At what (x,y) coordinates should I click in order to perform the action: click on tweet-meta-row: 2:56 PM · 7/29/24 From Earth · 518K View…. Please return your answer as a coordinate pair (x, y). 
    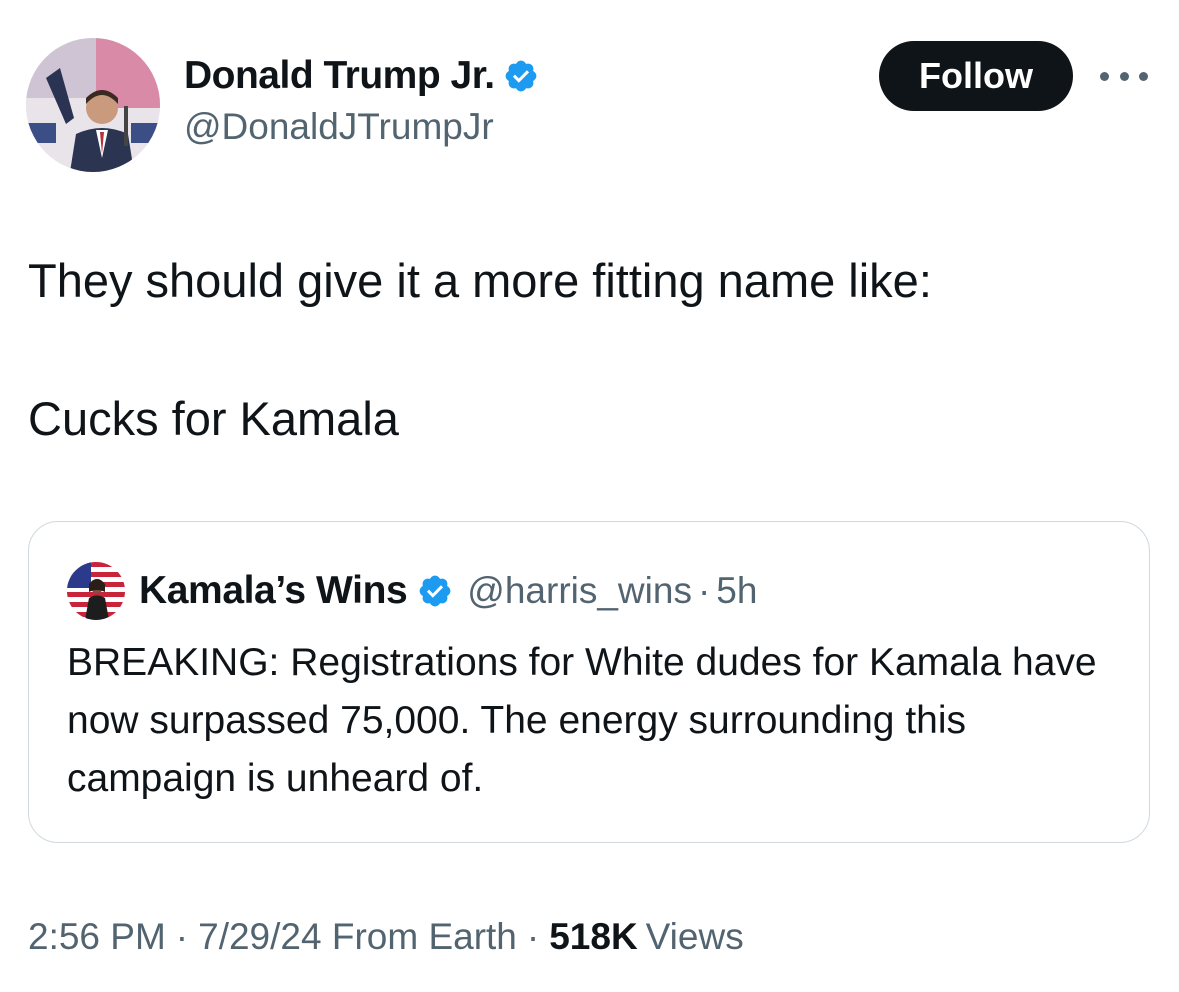
    Looking at the image, I should click on (386, 937).